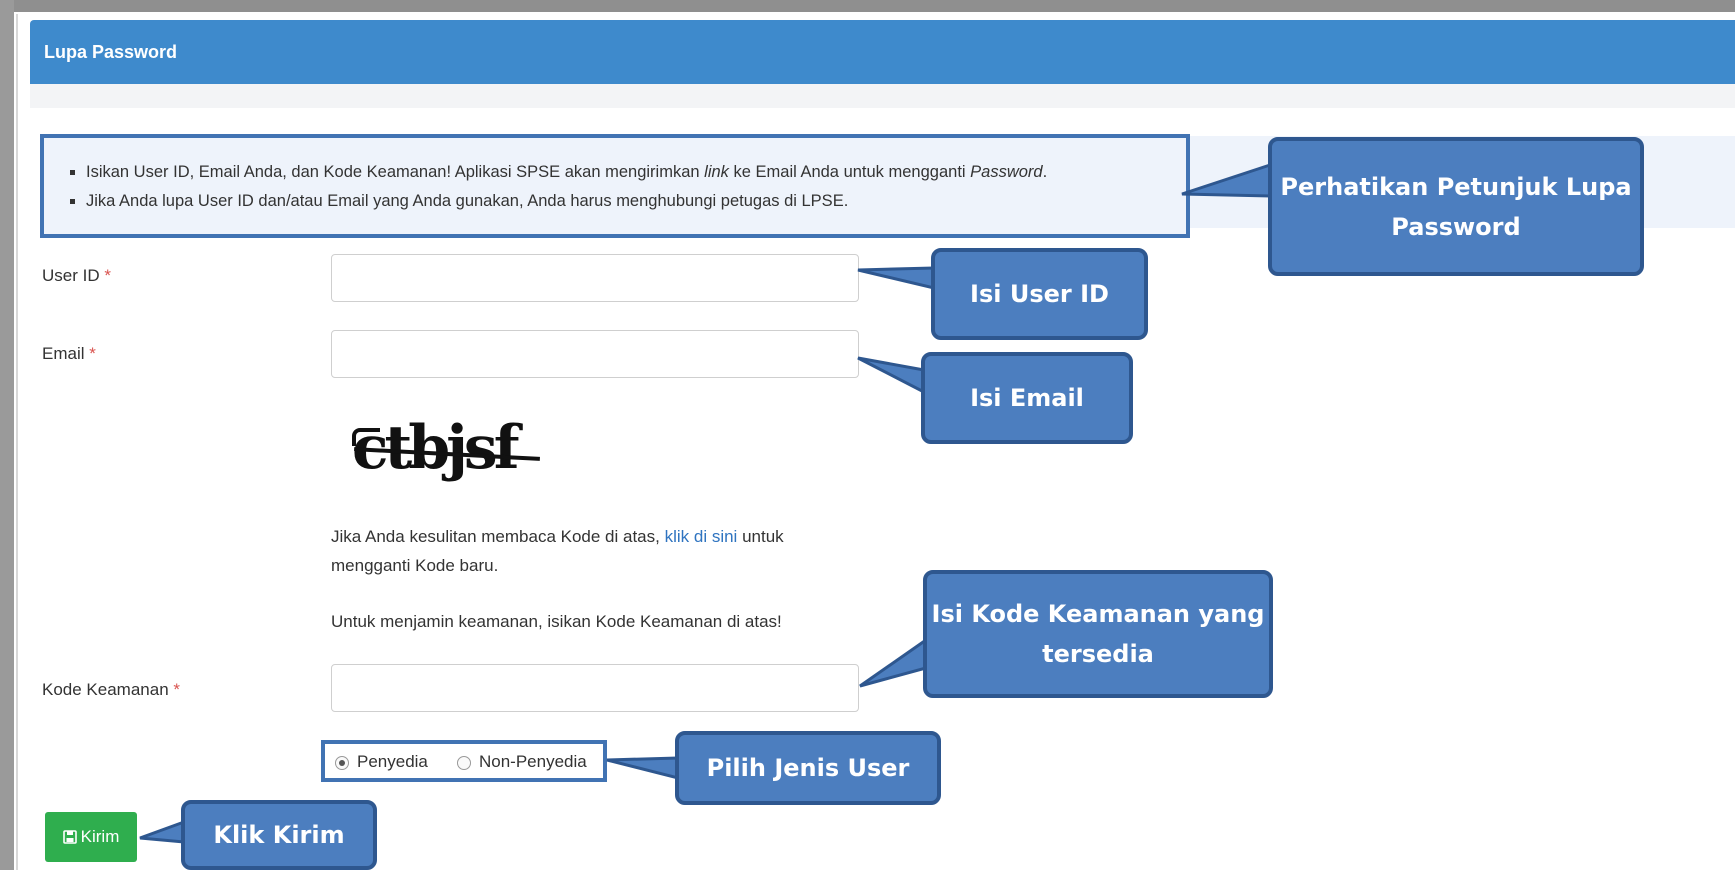  What do you see at coordinates (808, 768) in the screenshot?
I see `callout-jenis-user: Pilih Jenis User` at bounding box center [808, 768].